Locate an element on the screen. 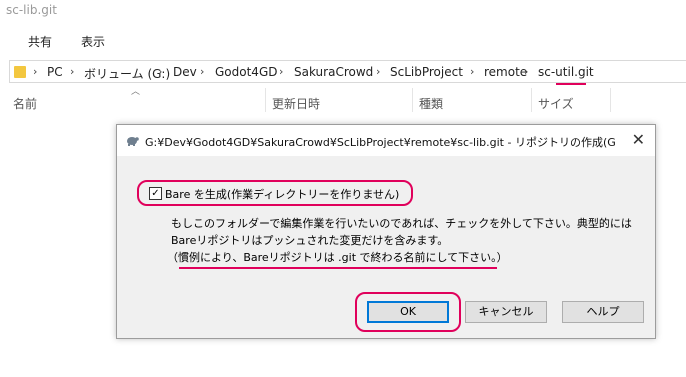 This screenshot has width=686, height=377. ok-button: OK is located at coordinates (408, 312).